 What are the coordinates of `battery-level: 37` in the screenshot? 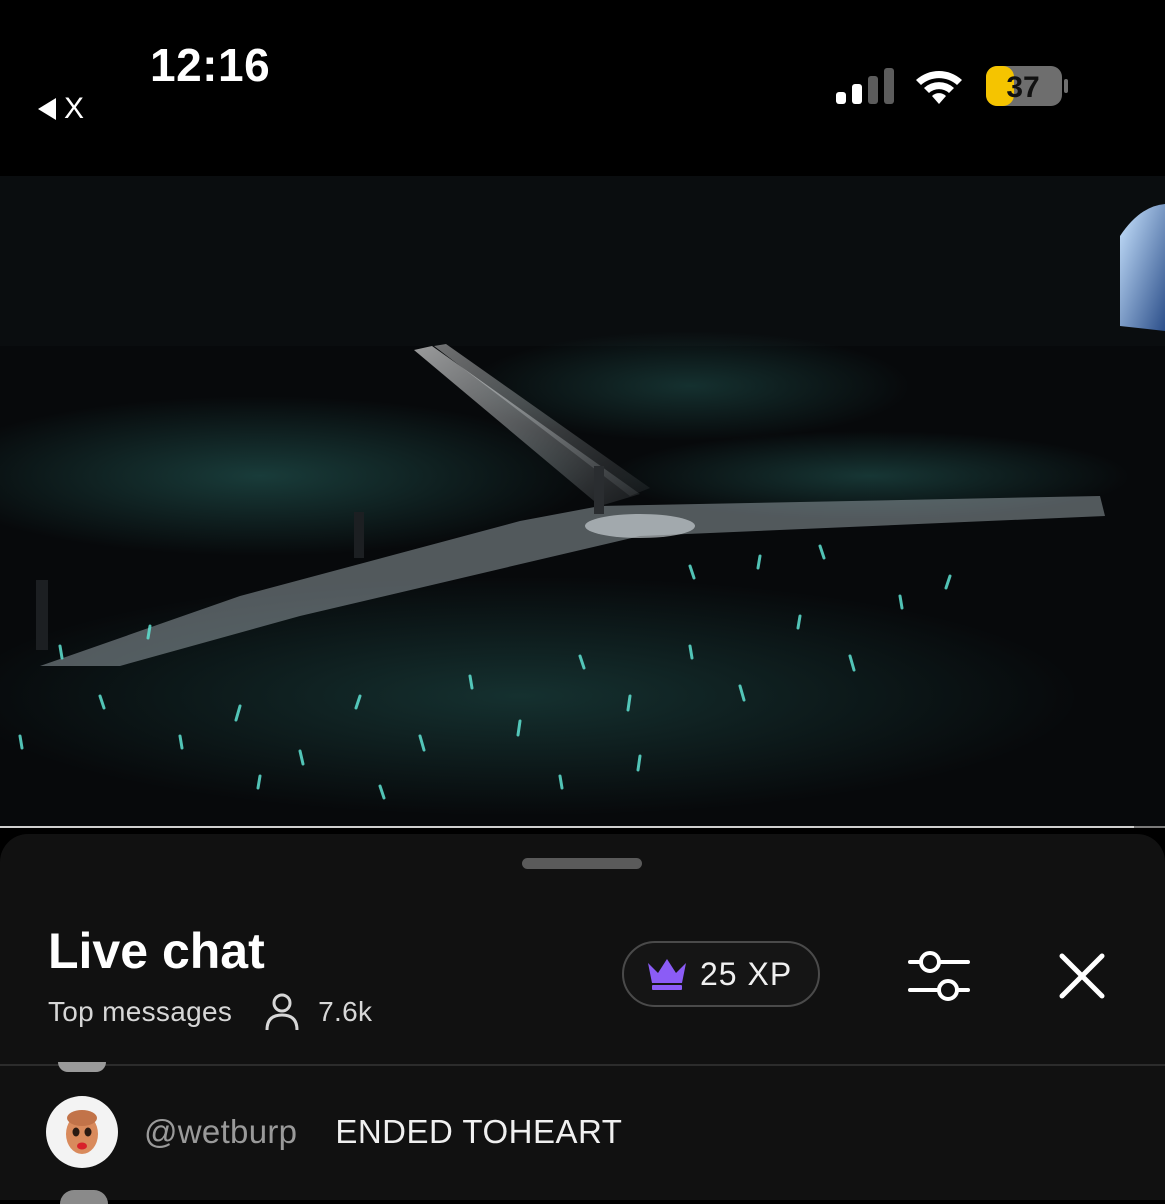 It's located at (1022, 87).